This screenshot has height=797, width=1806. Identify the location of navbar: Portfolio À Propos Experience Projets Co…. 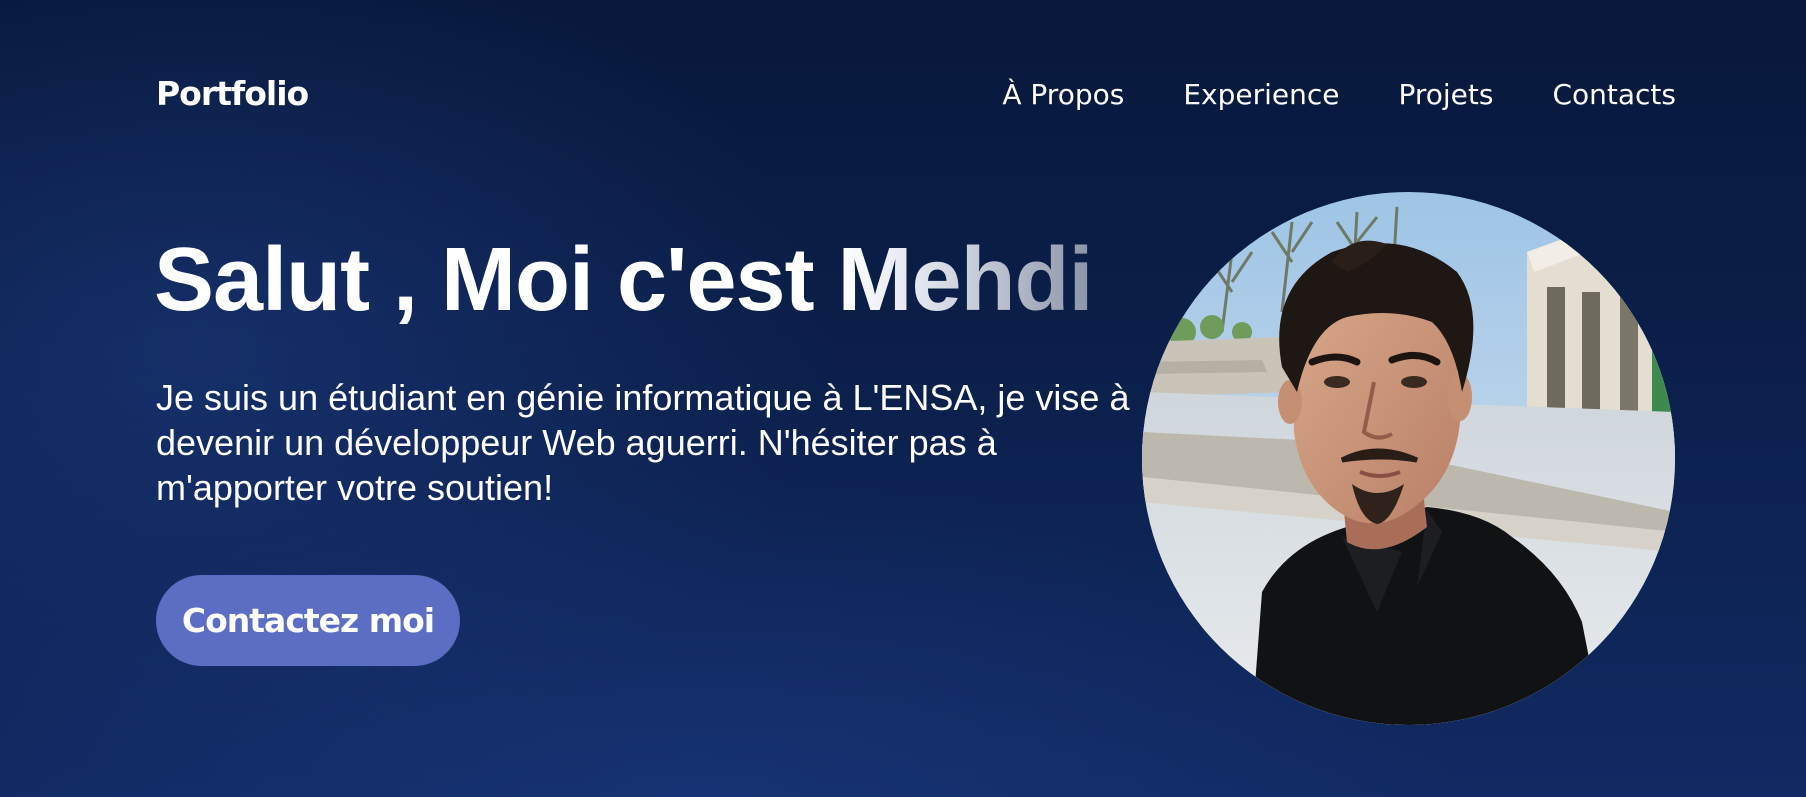
(916, 95).